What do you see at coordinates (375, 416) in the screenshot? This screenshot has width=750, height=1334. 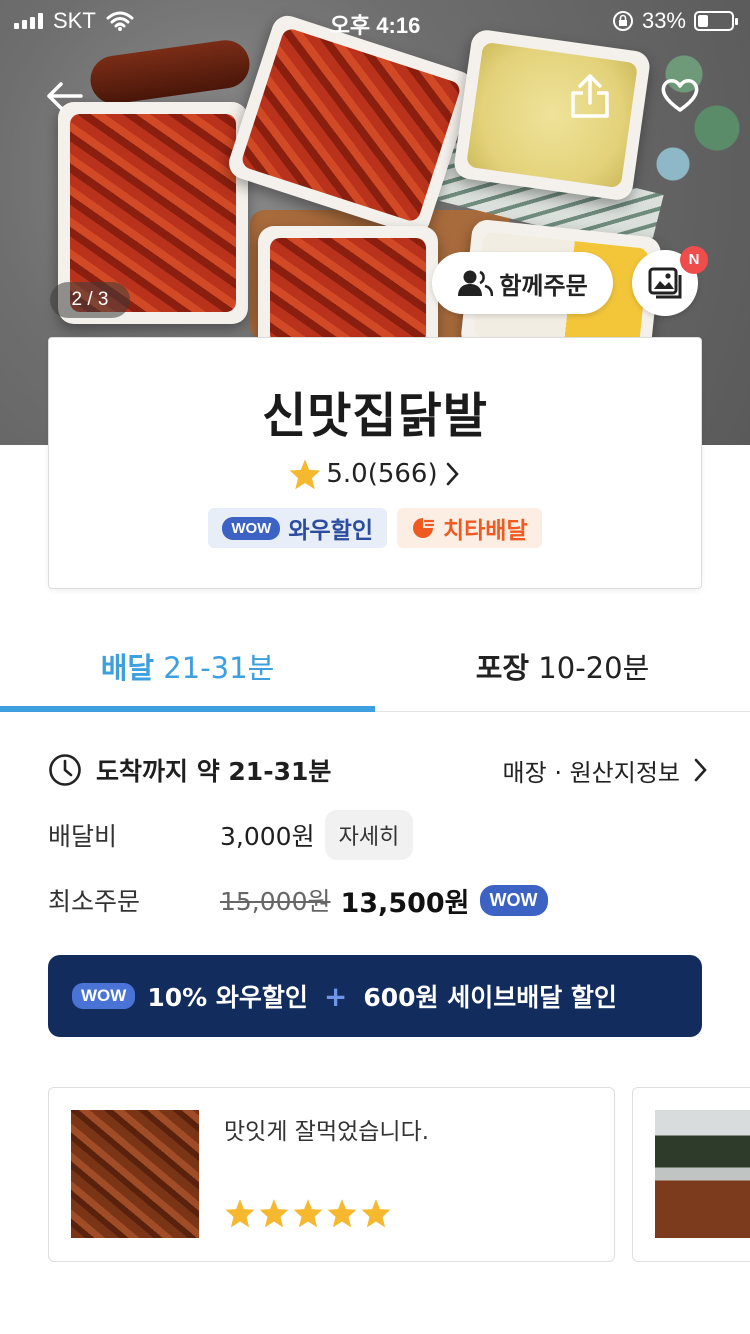 I see `store-name: 신맛집닭발` at bounding box center [375, 416].